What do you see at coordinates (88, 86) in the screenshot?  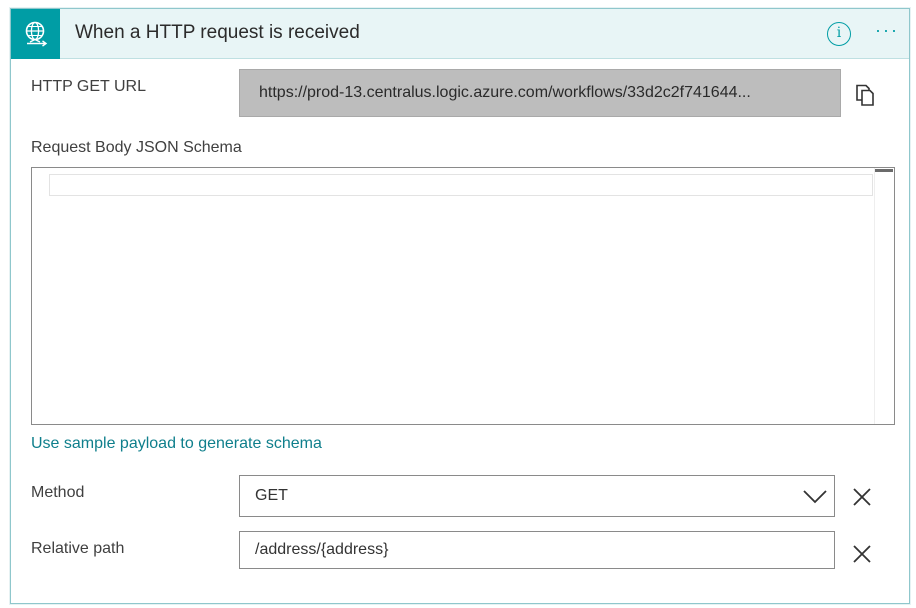 I see `http-get-url-label: HTTP GET URL` at bounding box center [88, 86].